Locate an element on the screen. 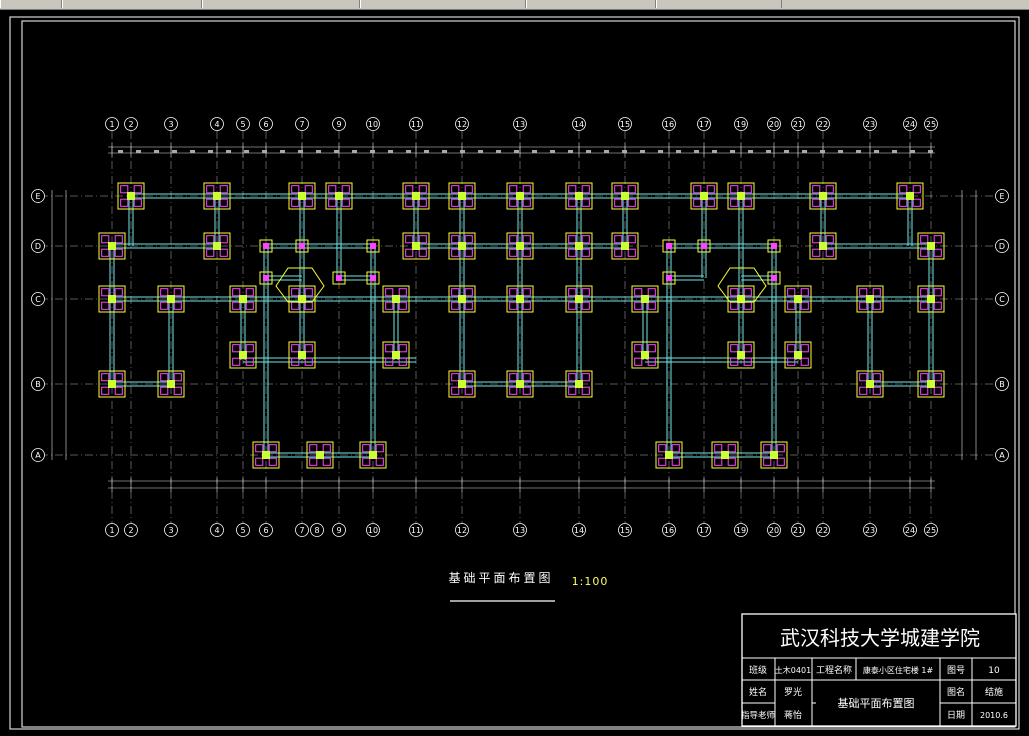 Image resolution: width=1029 pixels, height=736 pixels. axis-bubble-right-label: A is located at coordinates (1002, 455).